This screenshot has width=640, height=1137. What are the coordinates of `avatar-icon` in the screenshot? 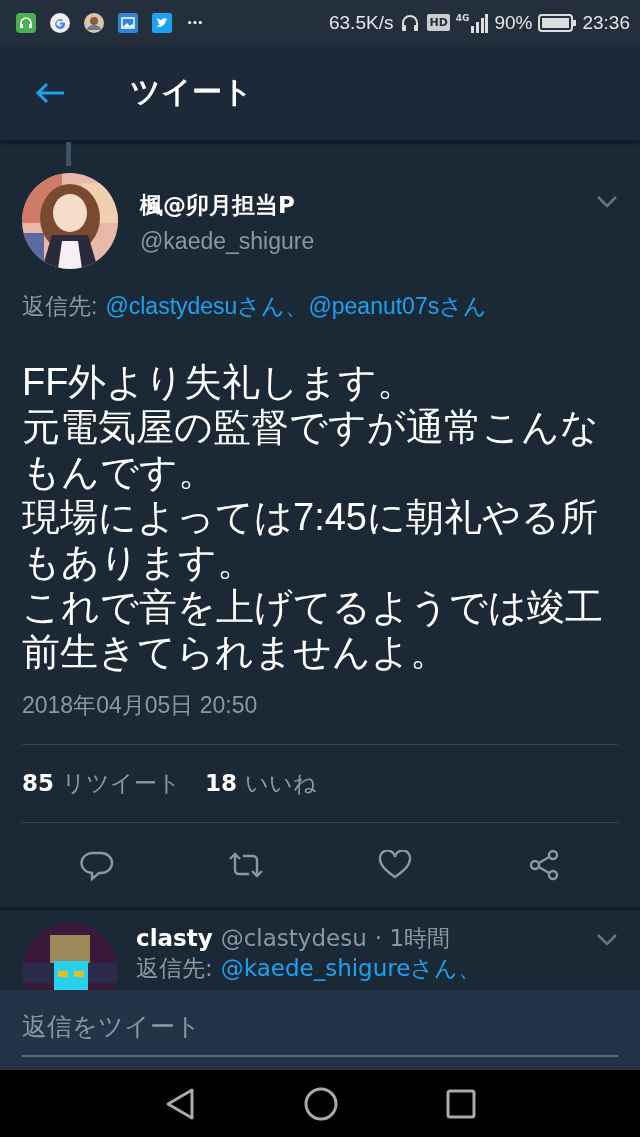 It's located at (94, 22).